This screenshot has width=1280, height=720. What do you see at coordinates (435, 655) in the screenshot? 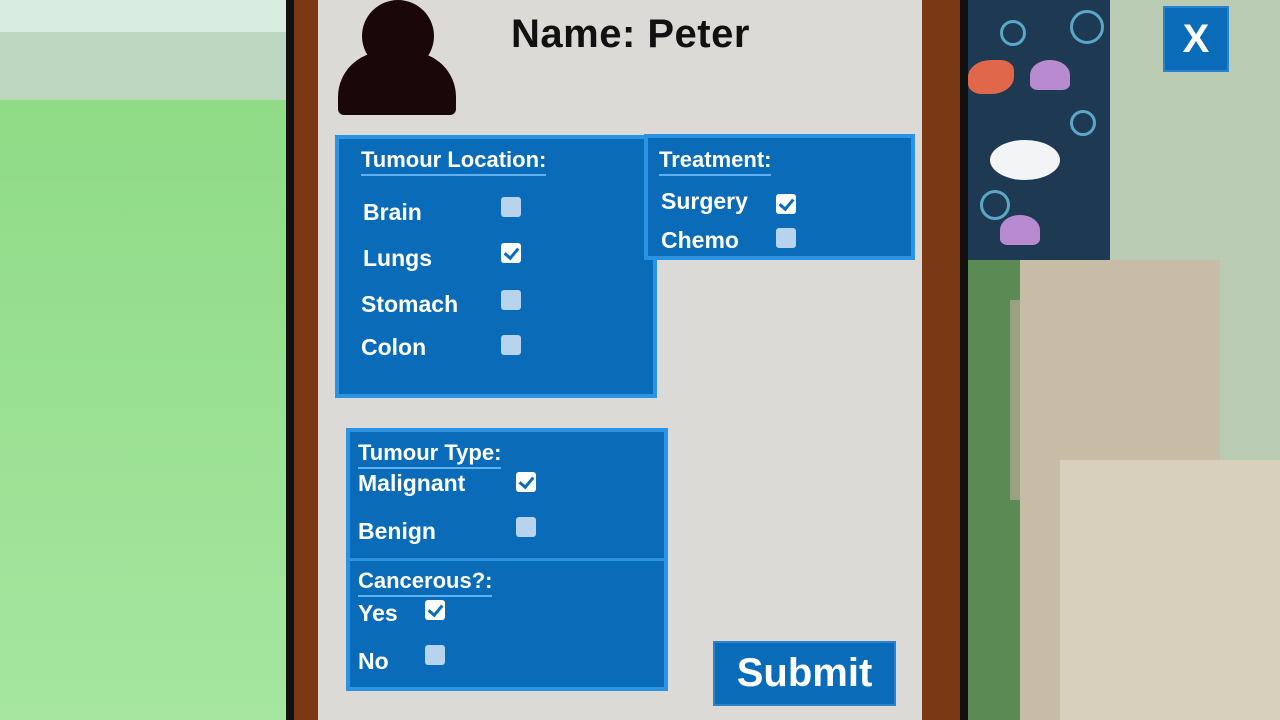
I see `checkbox-no` at bounding box center [435, 655].